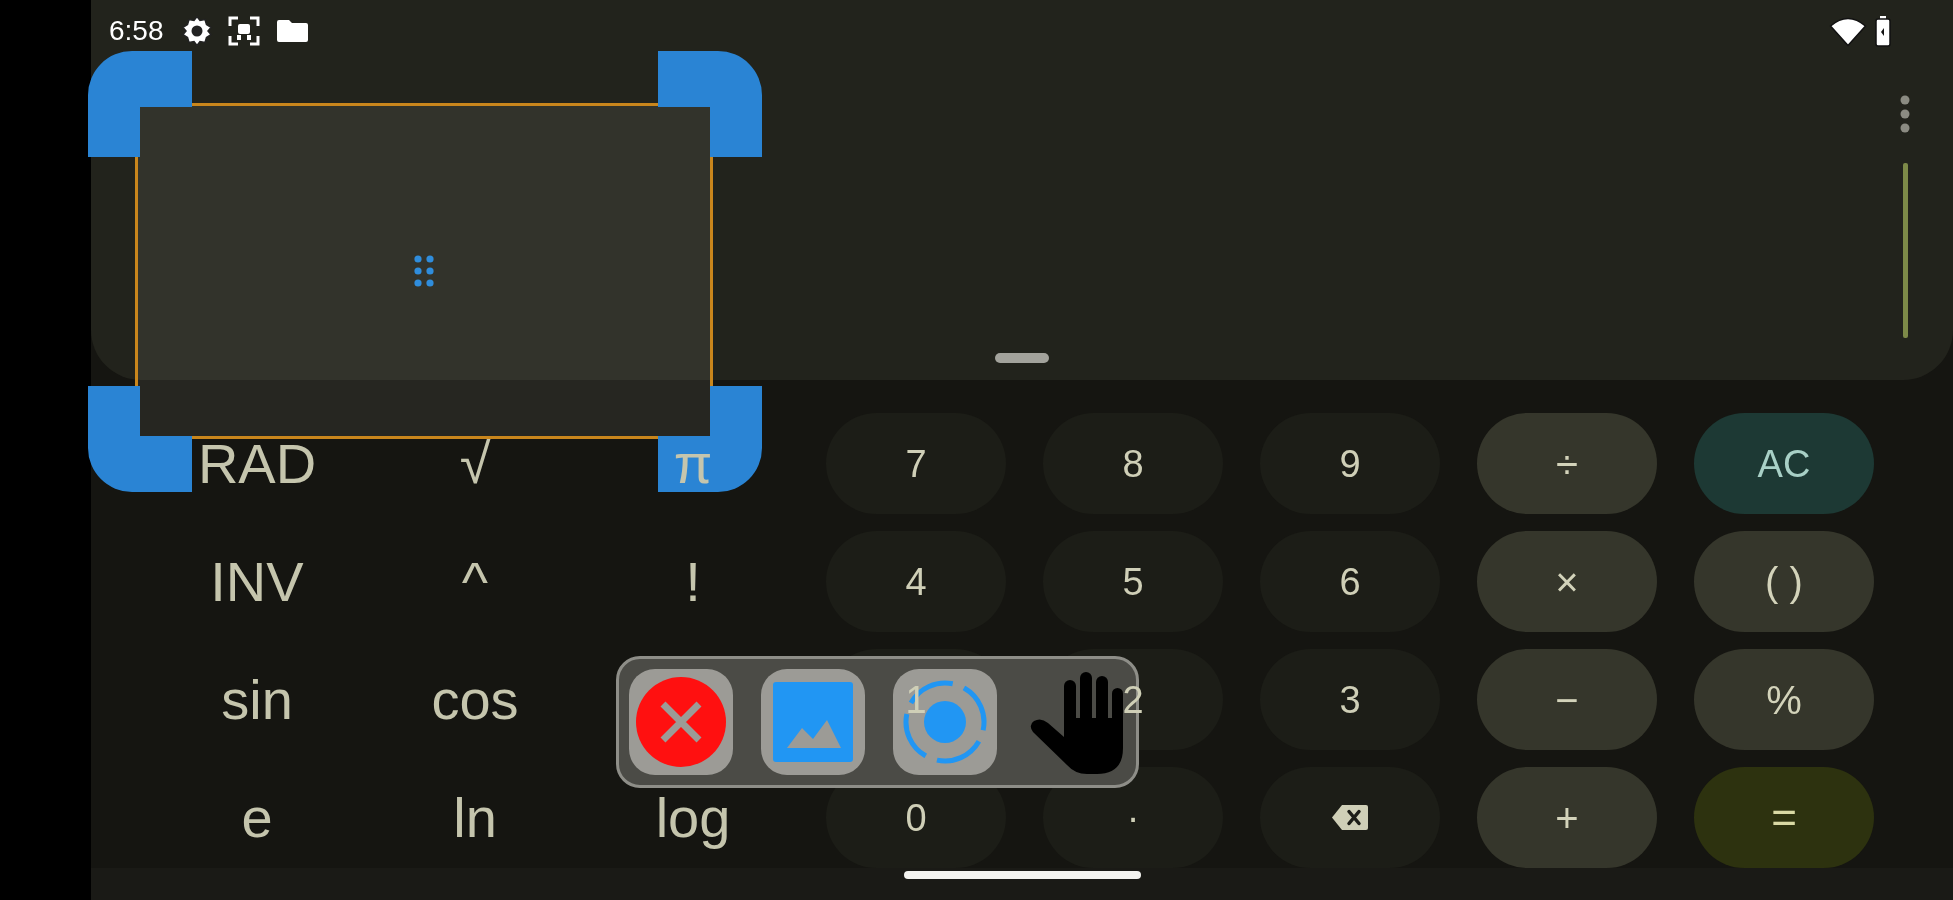  Describe the element at coordinates (916, 463) in the screenshot. I see `digit-key: 7` at that location.